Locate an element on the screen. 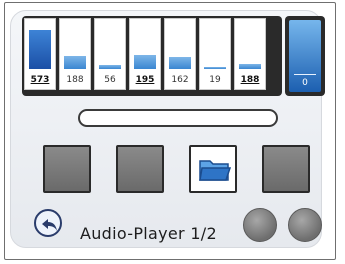 This screenshot has width=345, height=264. eq-band-7-level is located at coordinates (250, 66).